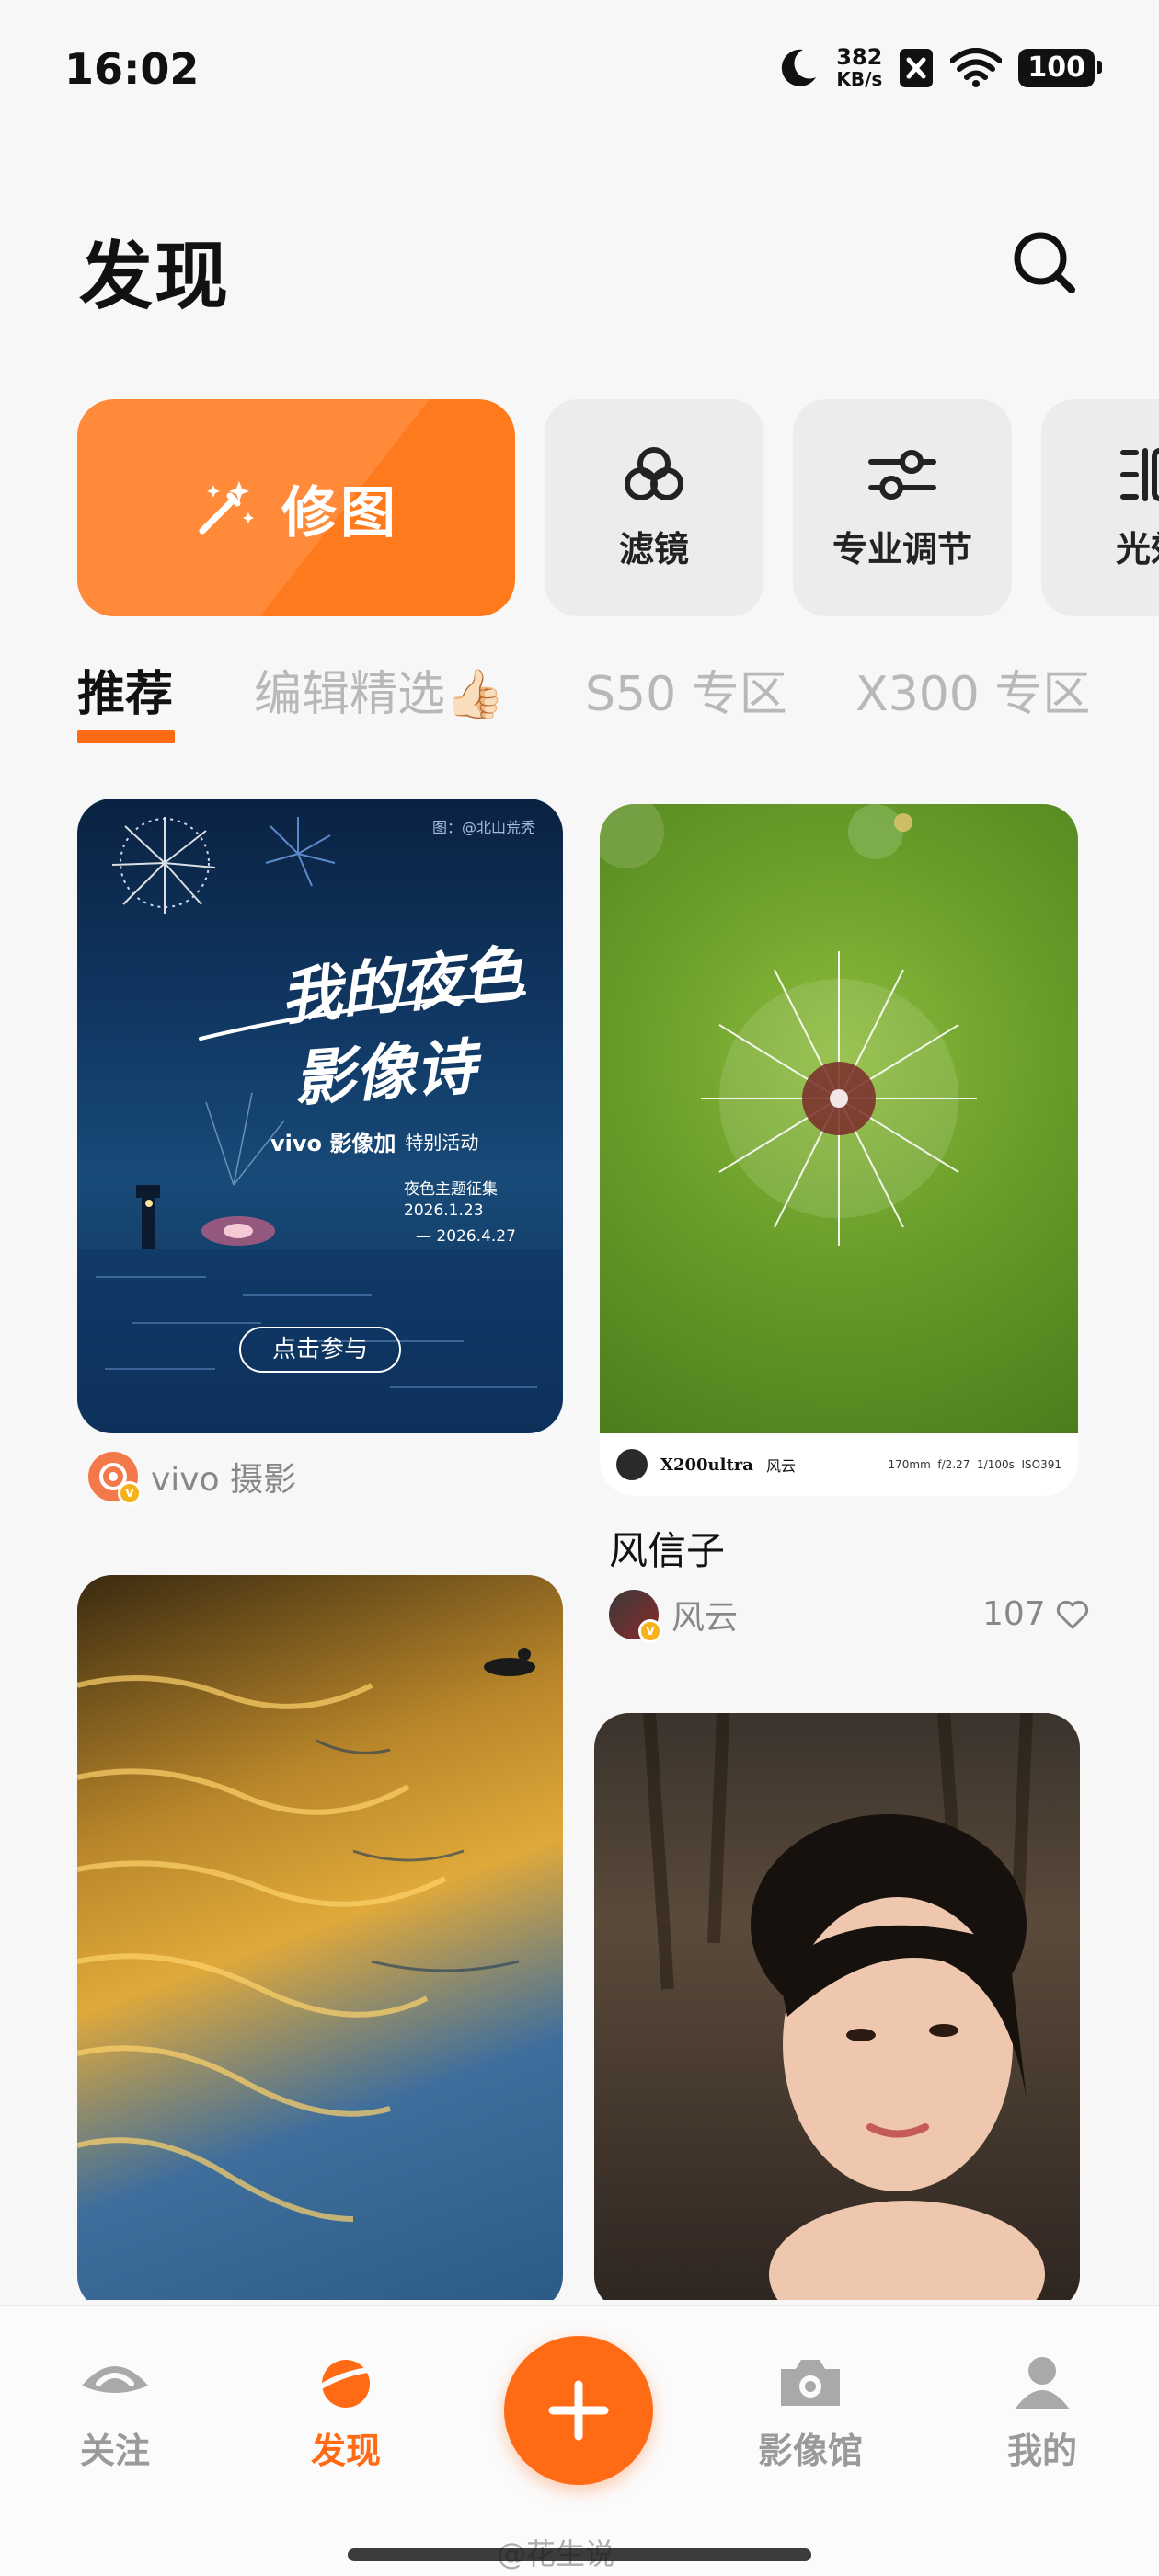 This screenshot has width=1159, height=2576. I want to click on search-button, so click(1044, 262).